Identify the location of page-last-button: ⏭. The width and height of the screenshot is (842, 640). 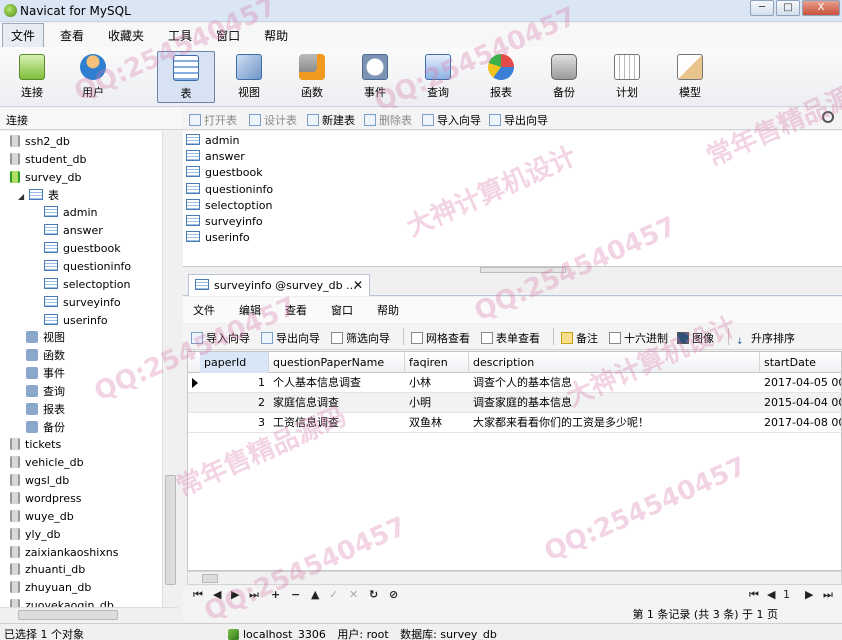
(828, 595).